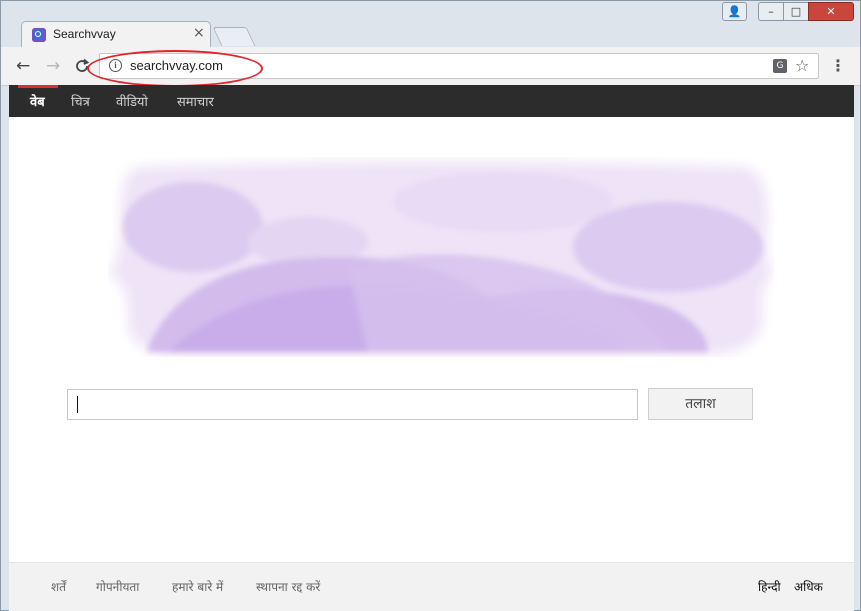 This screenshot has width=861, height=611. I want to click on new-tab-button, so click(234, 36).